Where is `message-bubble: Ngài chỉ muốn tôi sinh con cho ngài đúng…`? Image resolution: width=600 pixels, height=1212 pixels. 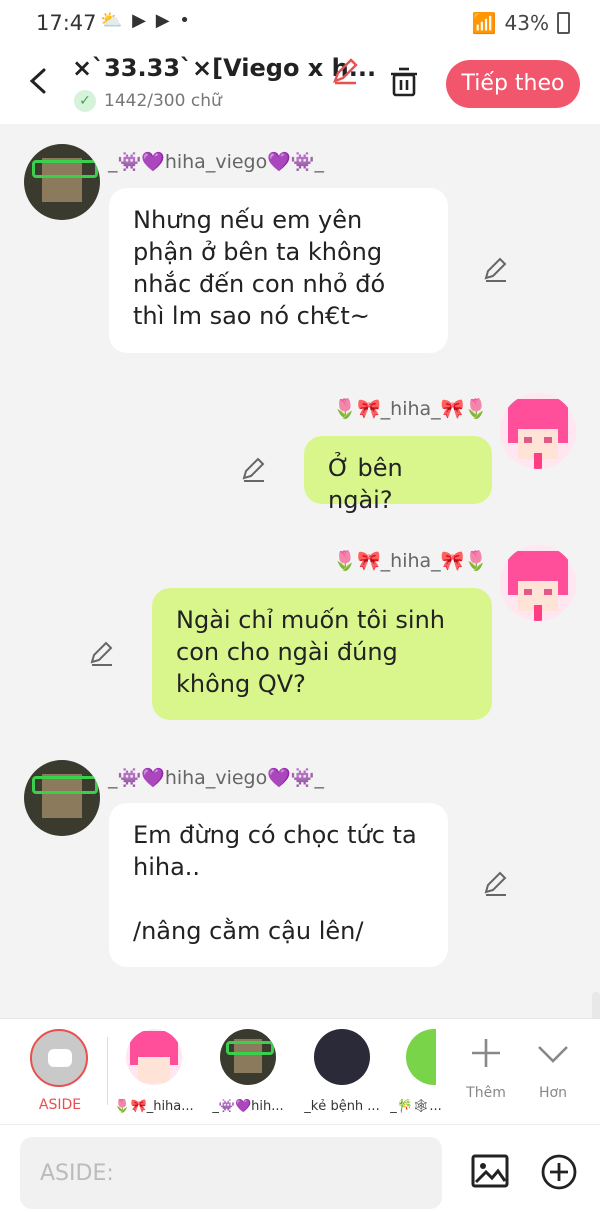 message-bubble: Ngài chỉ muốn tôi sinh con cho ngài đúng… is located at coordinates (322, 654).